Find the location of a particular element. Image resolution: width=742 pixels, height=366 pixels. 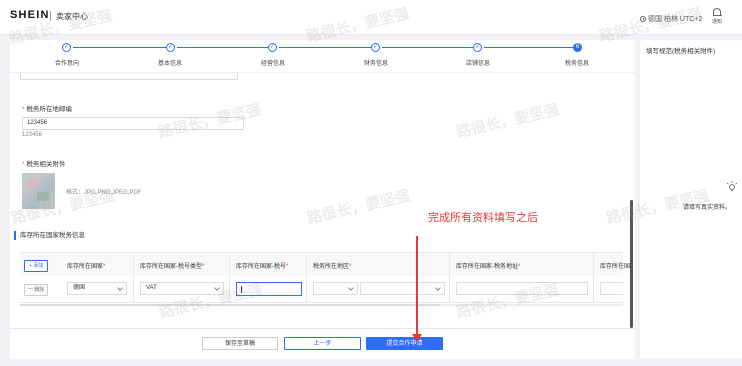

region-select is located at coordinates (335, 288).